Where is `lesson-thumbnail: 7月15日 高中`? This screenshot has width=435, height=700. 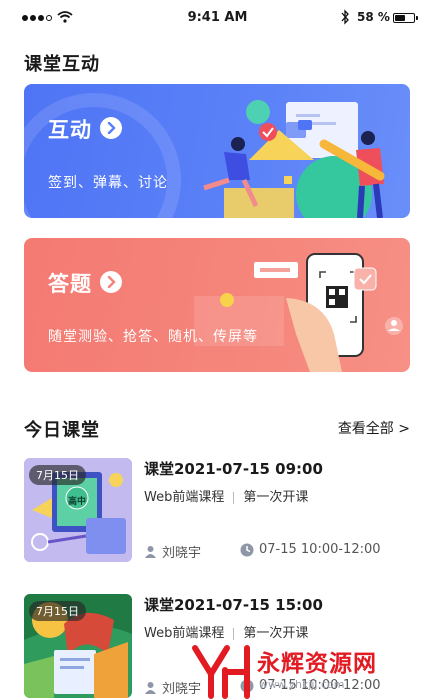 lesson-thumbnail: 7月15日 高中 is located at coordinates (78, 510).